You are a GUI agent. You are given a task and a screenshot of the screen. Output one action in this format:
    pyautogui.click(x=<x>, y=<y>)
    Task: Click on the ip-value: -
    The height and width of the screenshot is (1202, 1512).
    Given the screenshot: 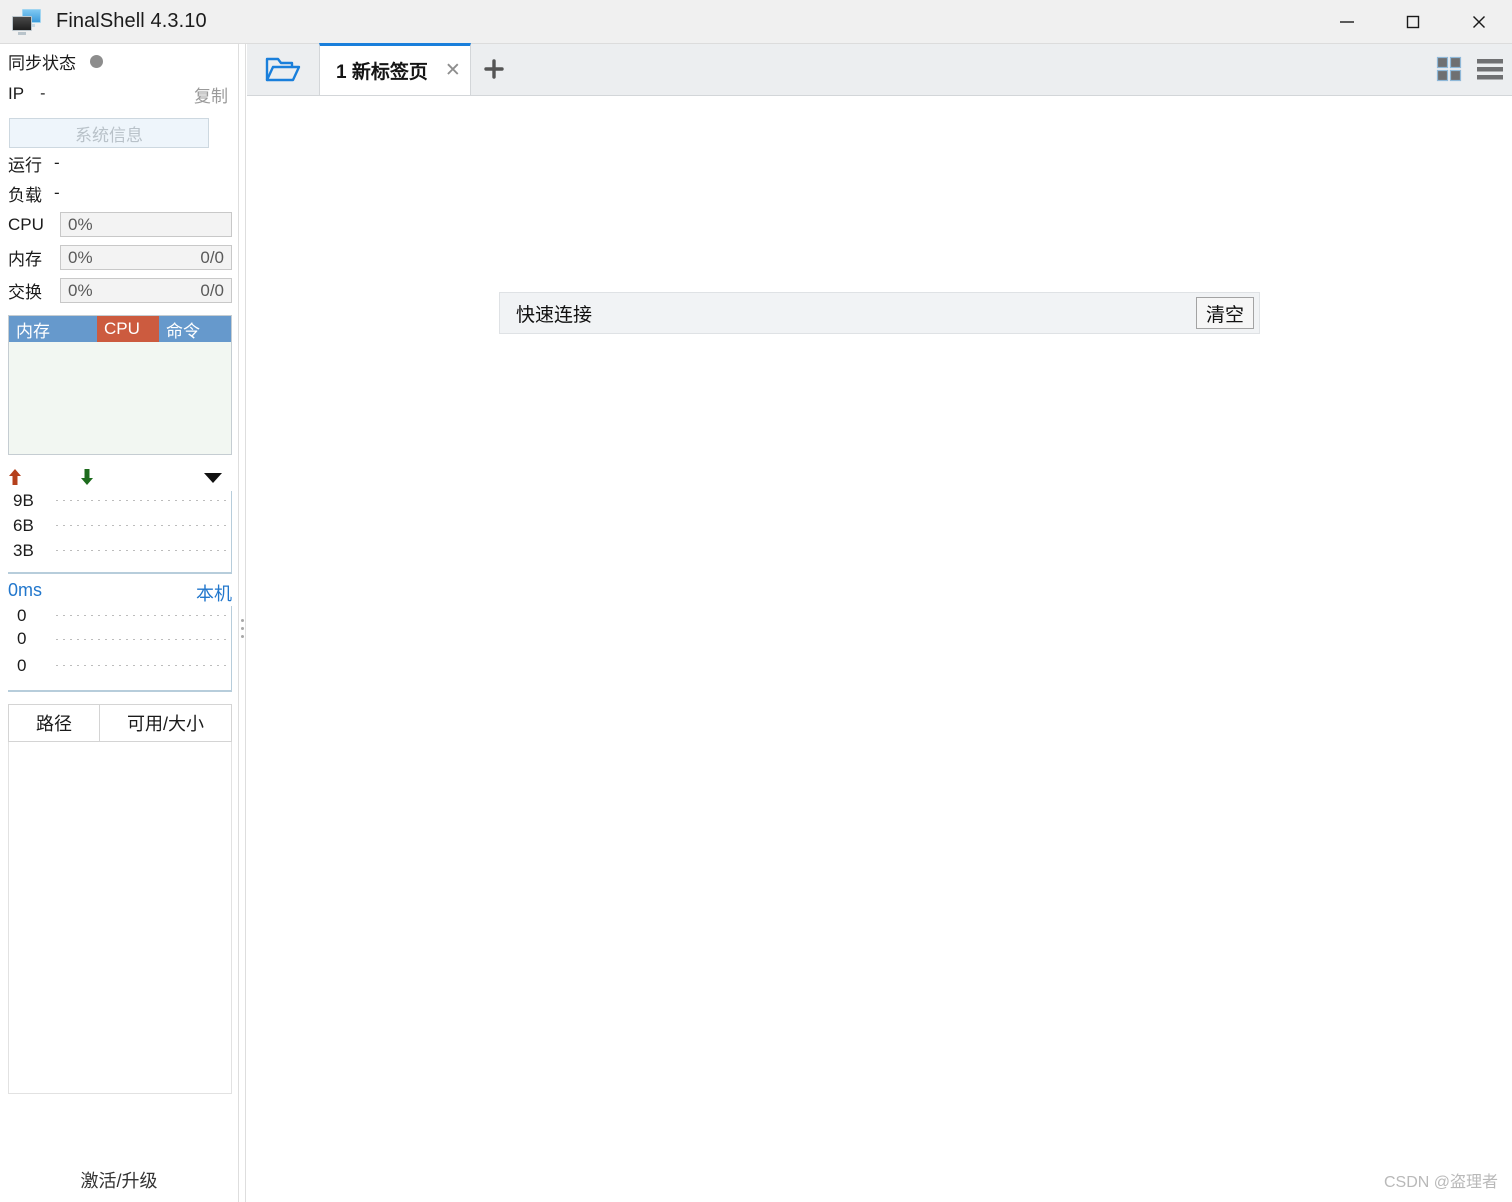 What is the action you would take?
    pyautogui.click(x=43, y=93)
    